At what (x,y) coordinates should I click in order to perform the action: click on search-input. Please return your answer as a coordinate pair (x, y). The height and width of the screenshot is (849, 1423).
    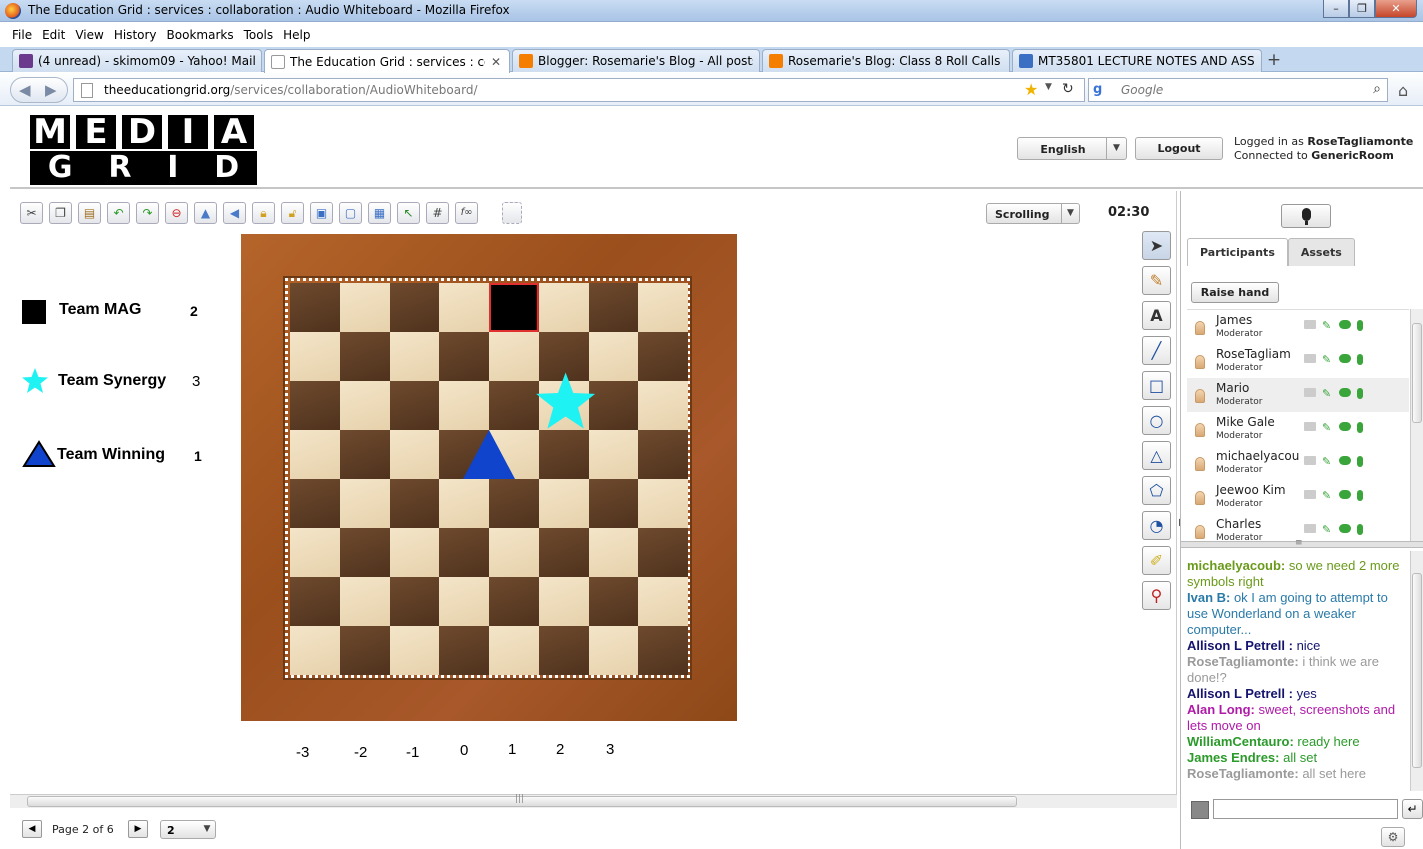
    Looking at the image, I should click on (1241, 90).